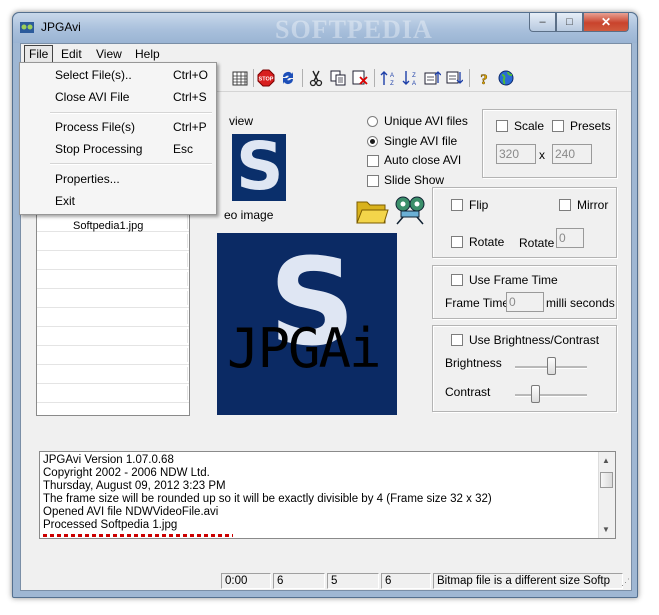 Image resolution: width=659 pixels, height=615 pixels. Describe the element at coordinates (288, 78) in the screenshot. I see `refresh-icon` at that location.